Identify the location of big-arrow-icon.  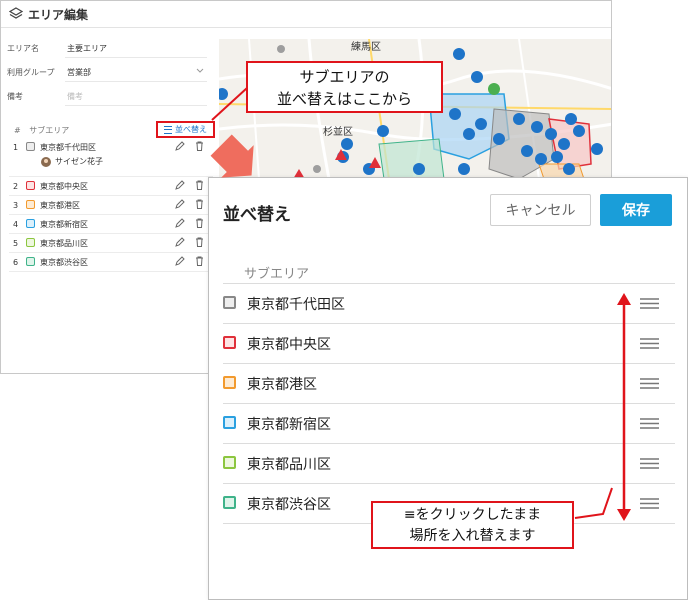
(232, 156).